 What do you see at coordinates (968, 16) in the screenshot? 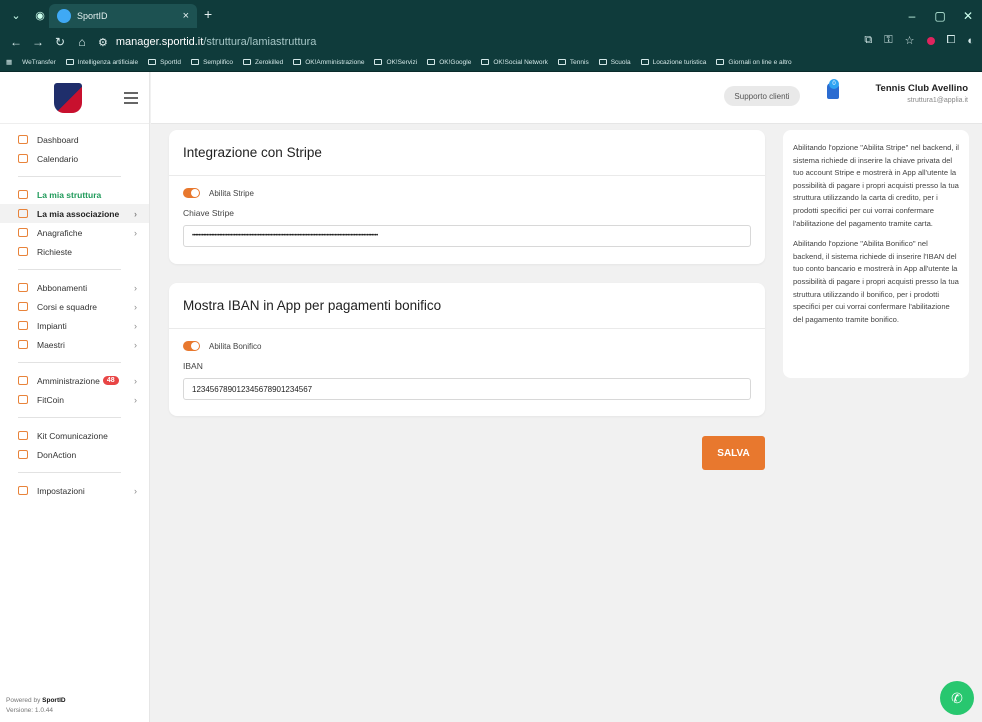
I see `close-window-icon: ✕` at bounding box center [968, 16].